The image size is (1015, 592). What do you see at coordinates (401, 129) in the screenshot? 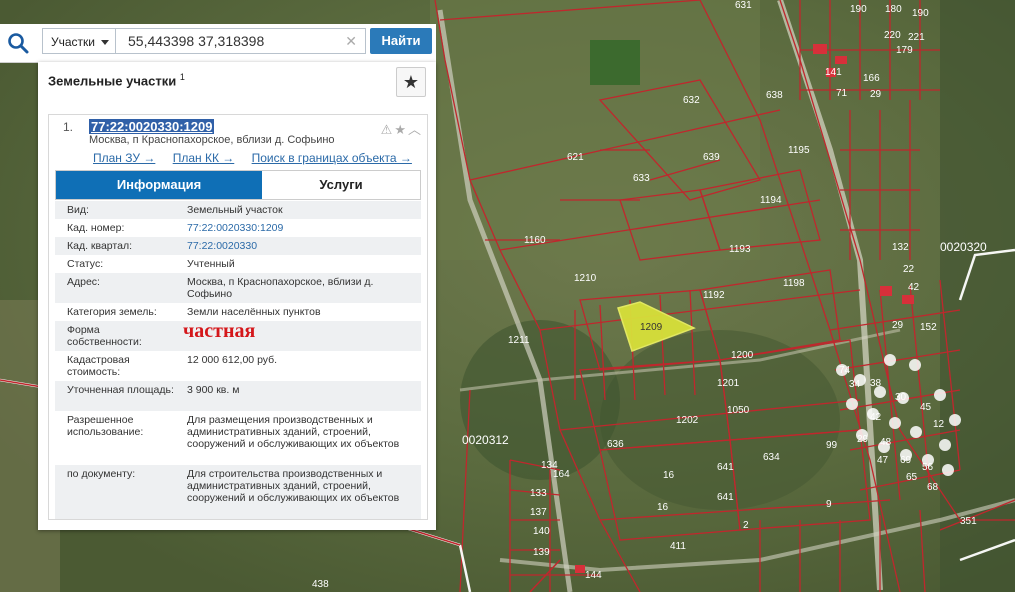
I see `star-icon: ★` at bounding box center [401, 129].